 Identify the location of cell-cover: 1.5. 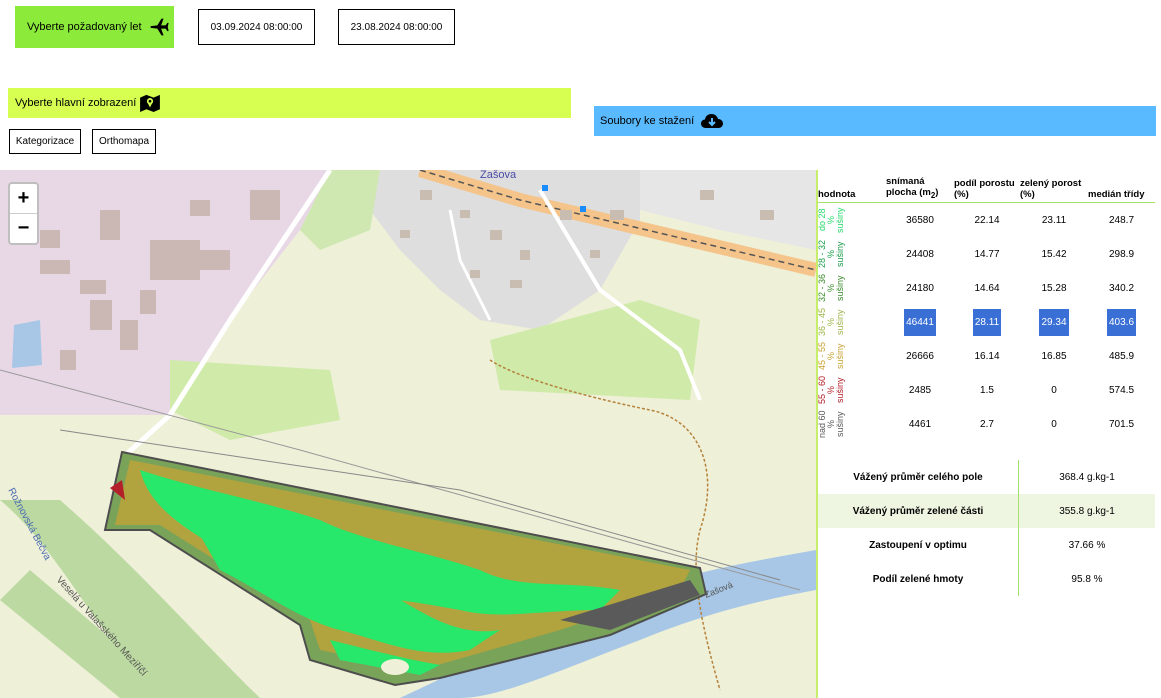
(987, 390).